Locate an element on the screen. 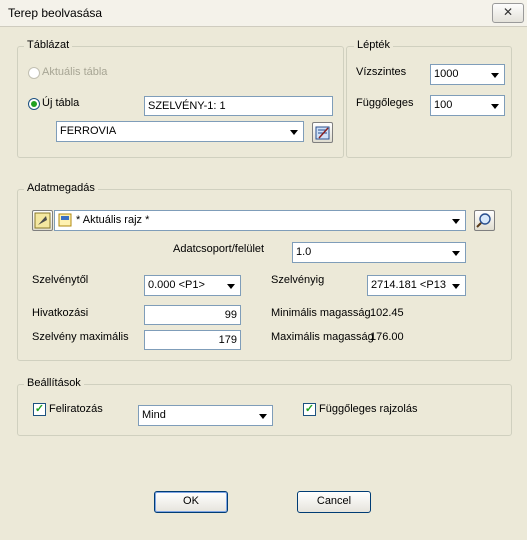  edit-style-icon is located at coordinates (322, 133).